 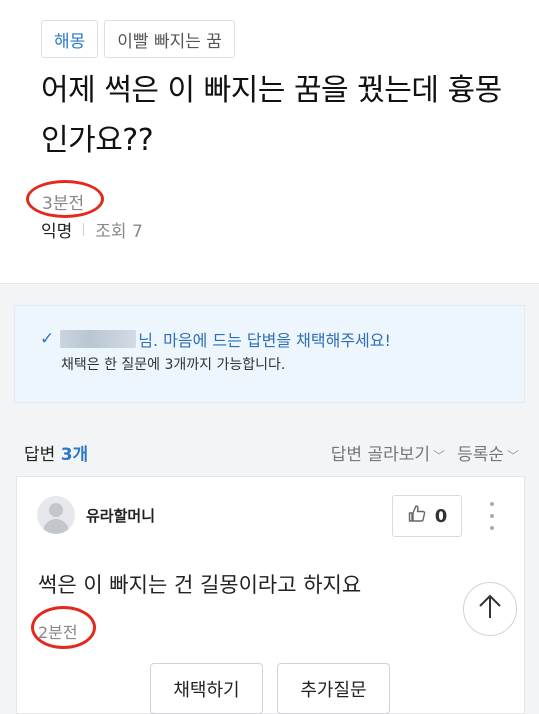 I want to click on sort-order-dropdown: 등록순 ﹀, so click(x=488, y=452).